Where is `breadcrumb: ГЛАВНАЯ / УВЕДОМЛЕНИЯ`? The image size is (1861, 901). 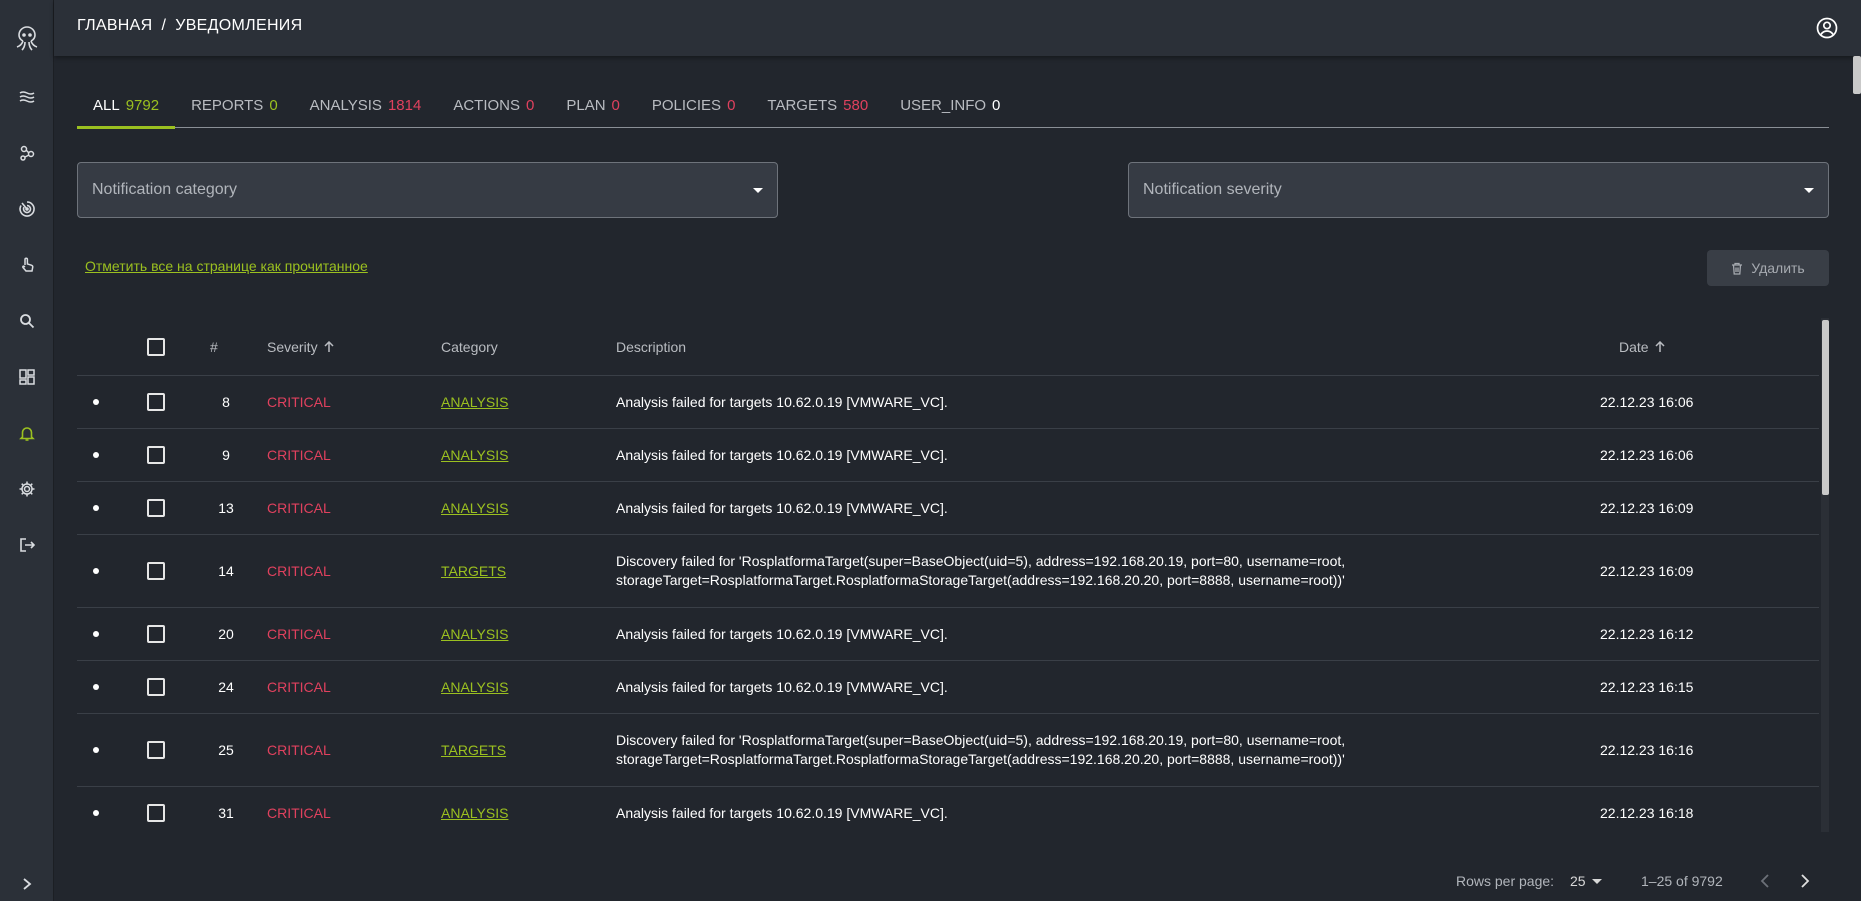 breadcrumb: ГЛАВНАЯ / УВЕДОМЛЕНИЯ is located at coordinates (189, 26).